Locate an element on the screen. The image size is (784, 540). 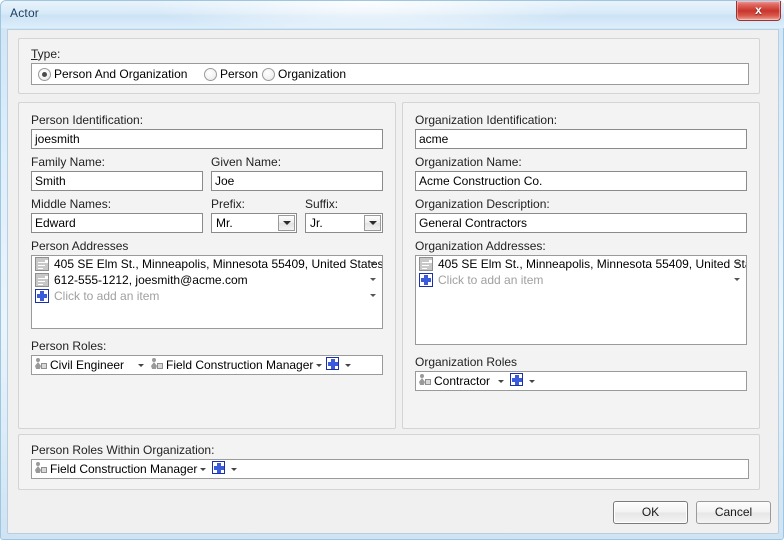
organization-identification-label: Organization Identification: is located at coordinates (486, 120).